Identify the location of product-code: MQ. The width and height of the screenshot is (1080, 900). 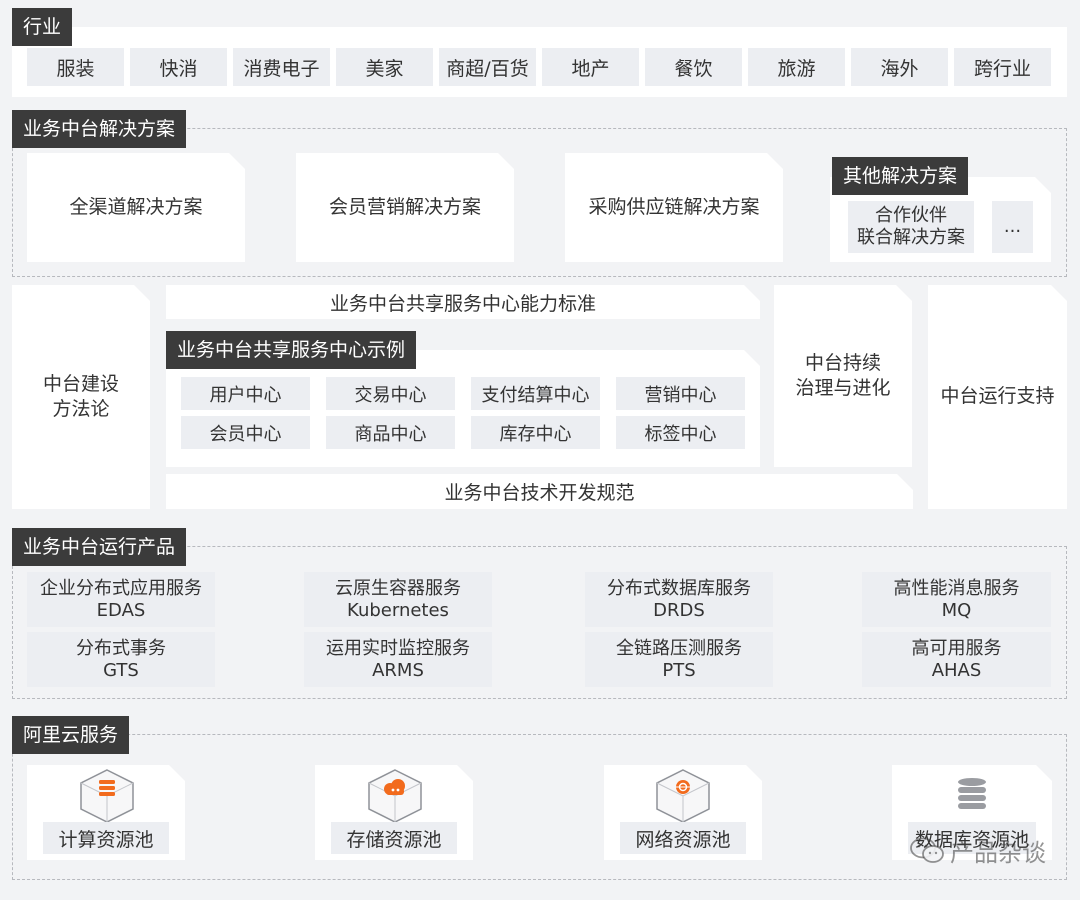
(956, 610).